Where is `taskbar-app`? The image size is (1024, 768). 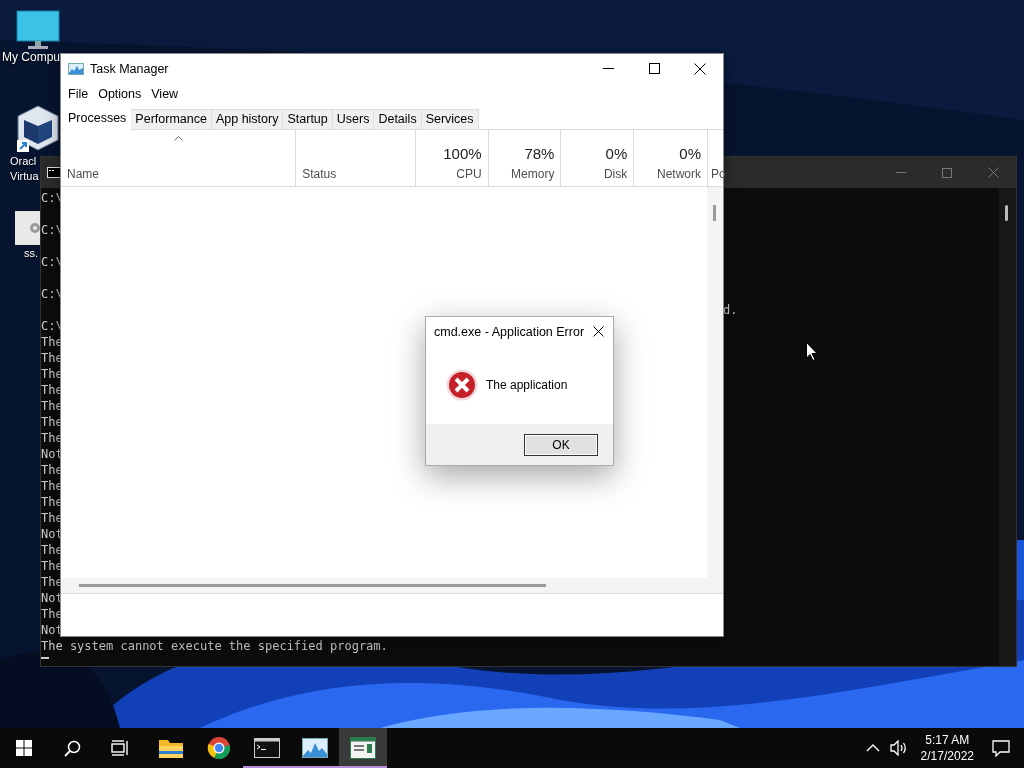
taskbar-app is located at coordinates (363, 748).